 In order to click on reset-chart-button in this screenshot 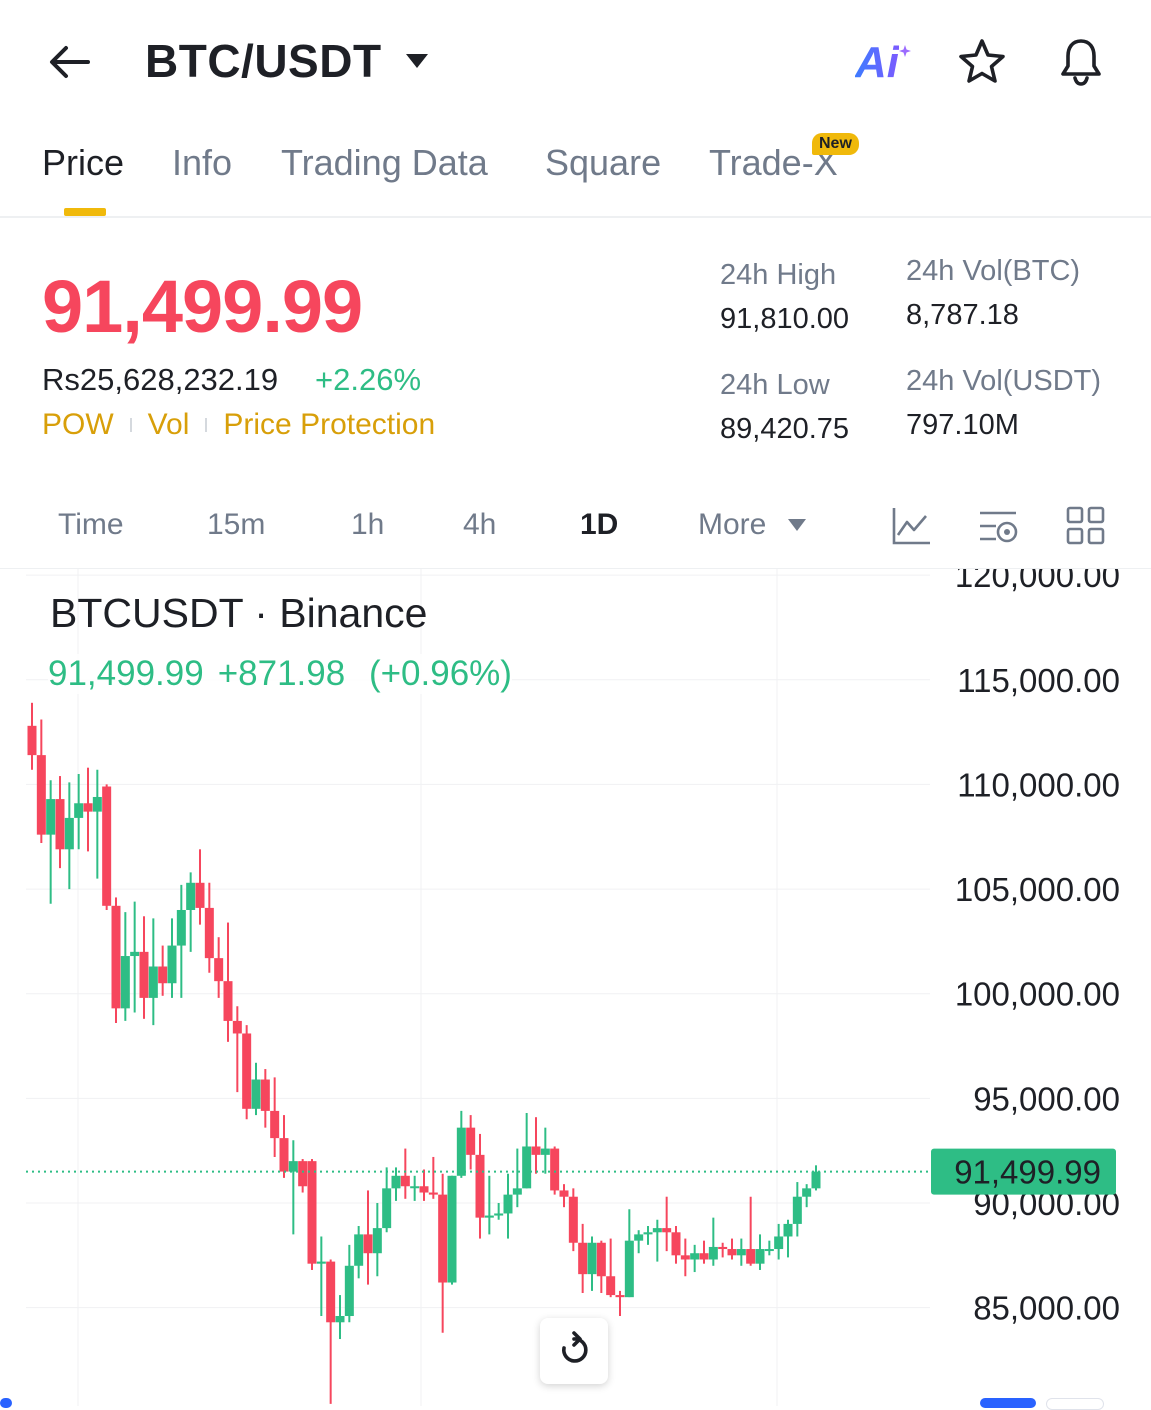, I will do `click(574, 1351)`.